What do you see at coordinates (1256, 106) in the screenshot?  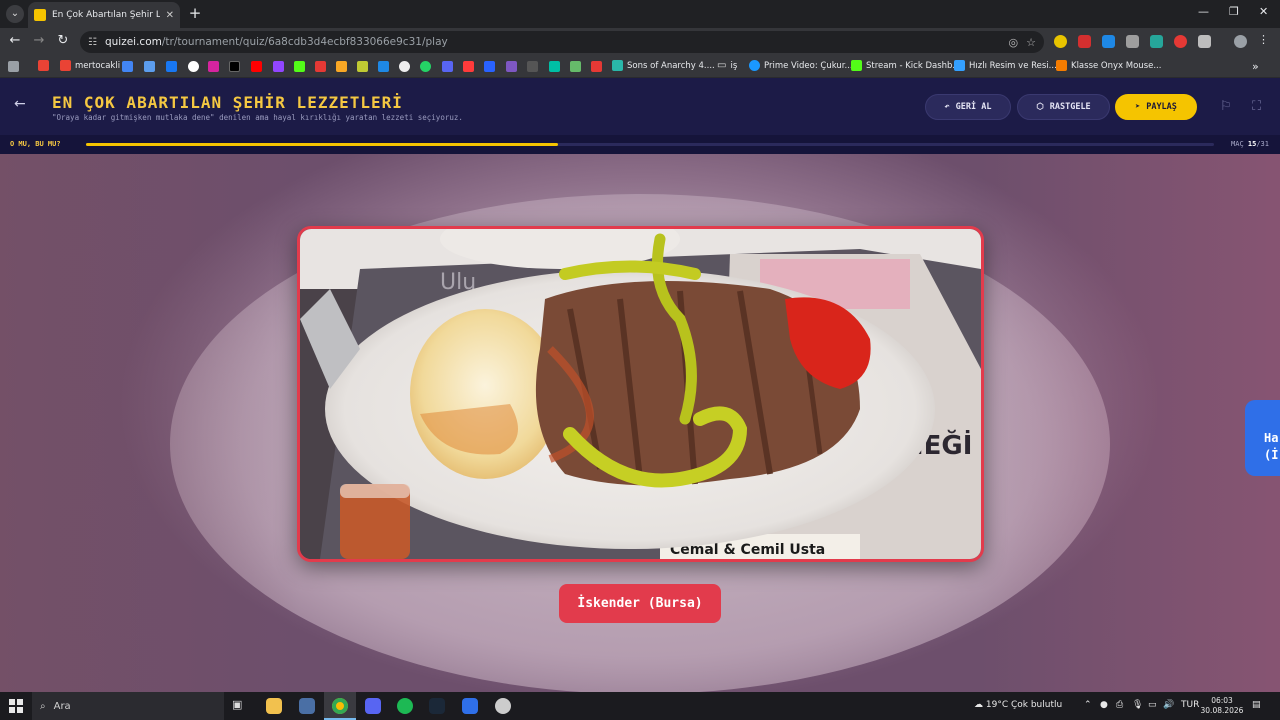 I see `fullscreen-icon: ⛶` at bounding box center [1256, 106].